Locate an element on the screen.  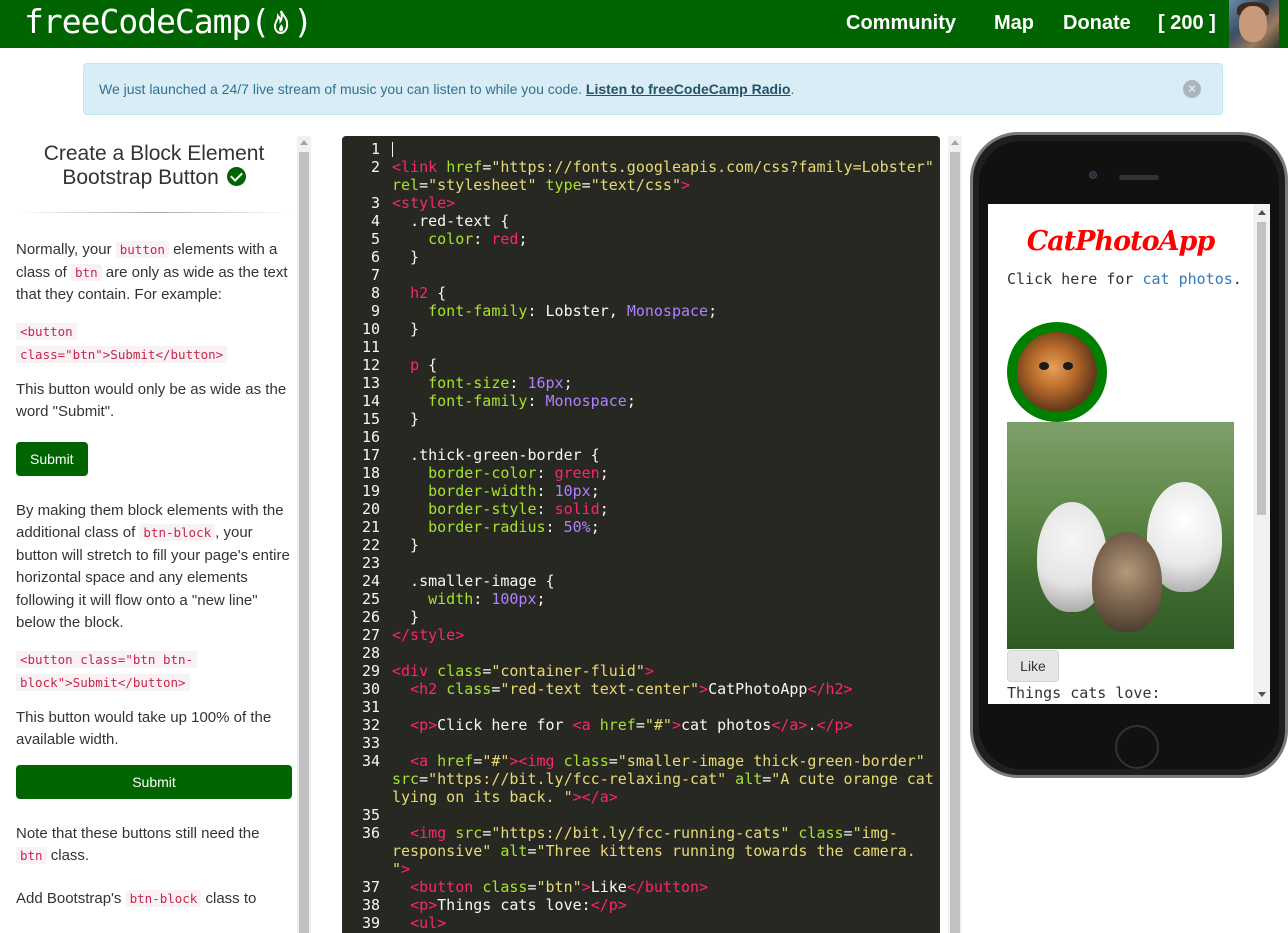
check-icon is located at coordinates (236, 176).